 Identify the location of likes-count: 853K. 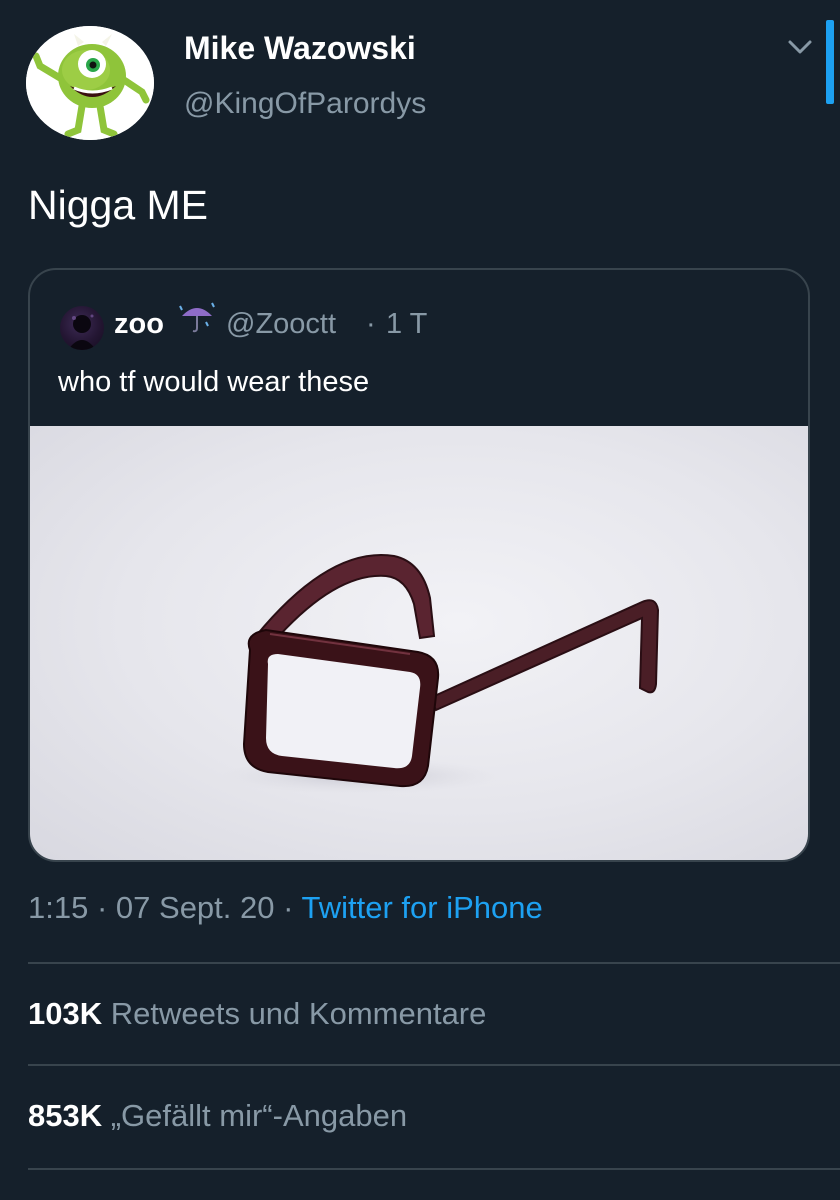
(65, 1115).